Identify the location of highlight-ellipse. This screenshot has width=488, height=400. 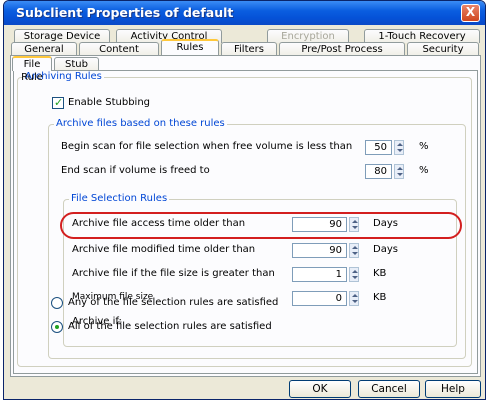
(261, 225).